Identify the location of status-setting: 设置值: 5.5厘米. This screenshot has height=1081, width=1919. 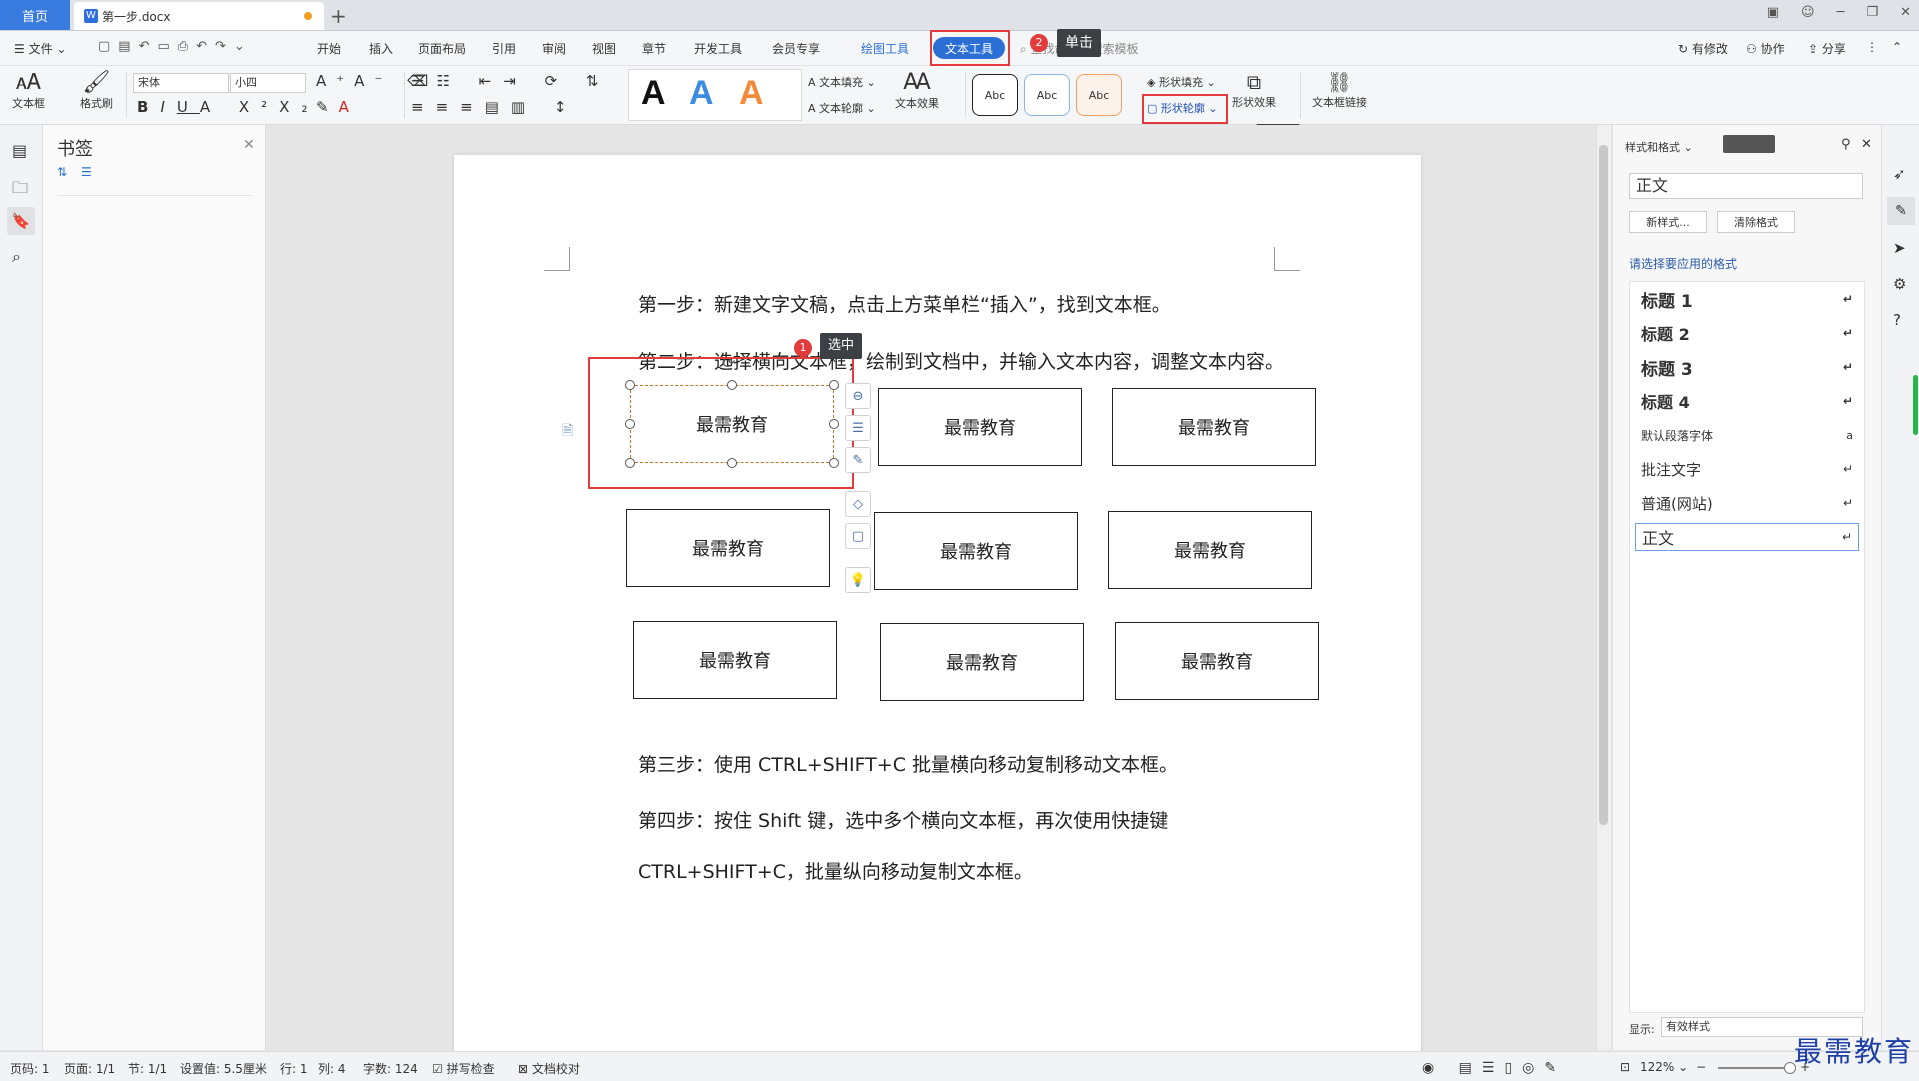
(223, 1068).